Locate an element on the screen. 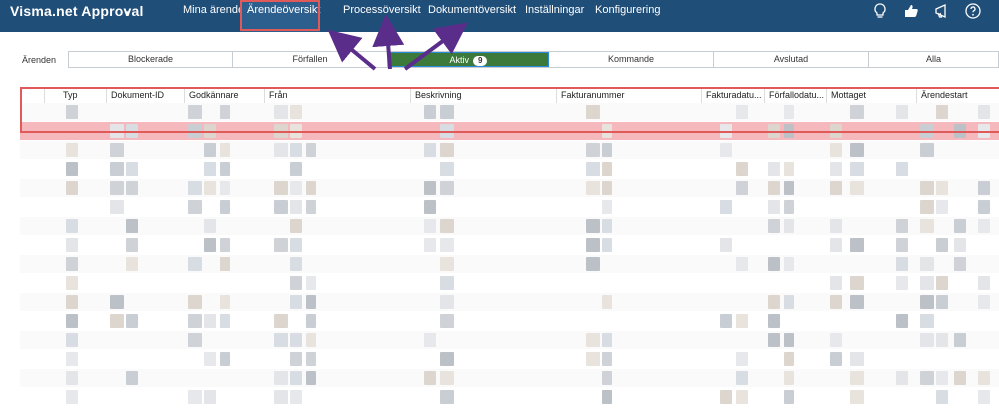 Image resolution: width=999 pixels, height=417 pixels. tab-aktiv: Aktiv 9 is located at coordinates (468, 59).